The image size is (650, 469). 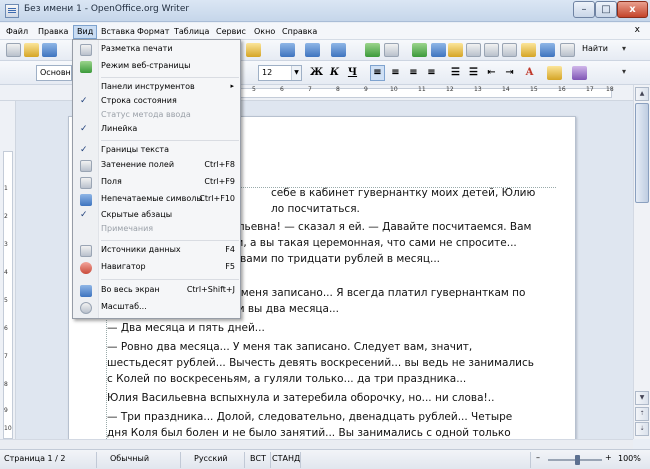 I want to click on insert-mode: ВСТ, so click(x=258, y=458).